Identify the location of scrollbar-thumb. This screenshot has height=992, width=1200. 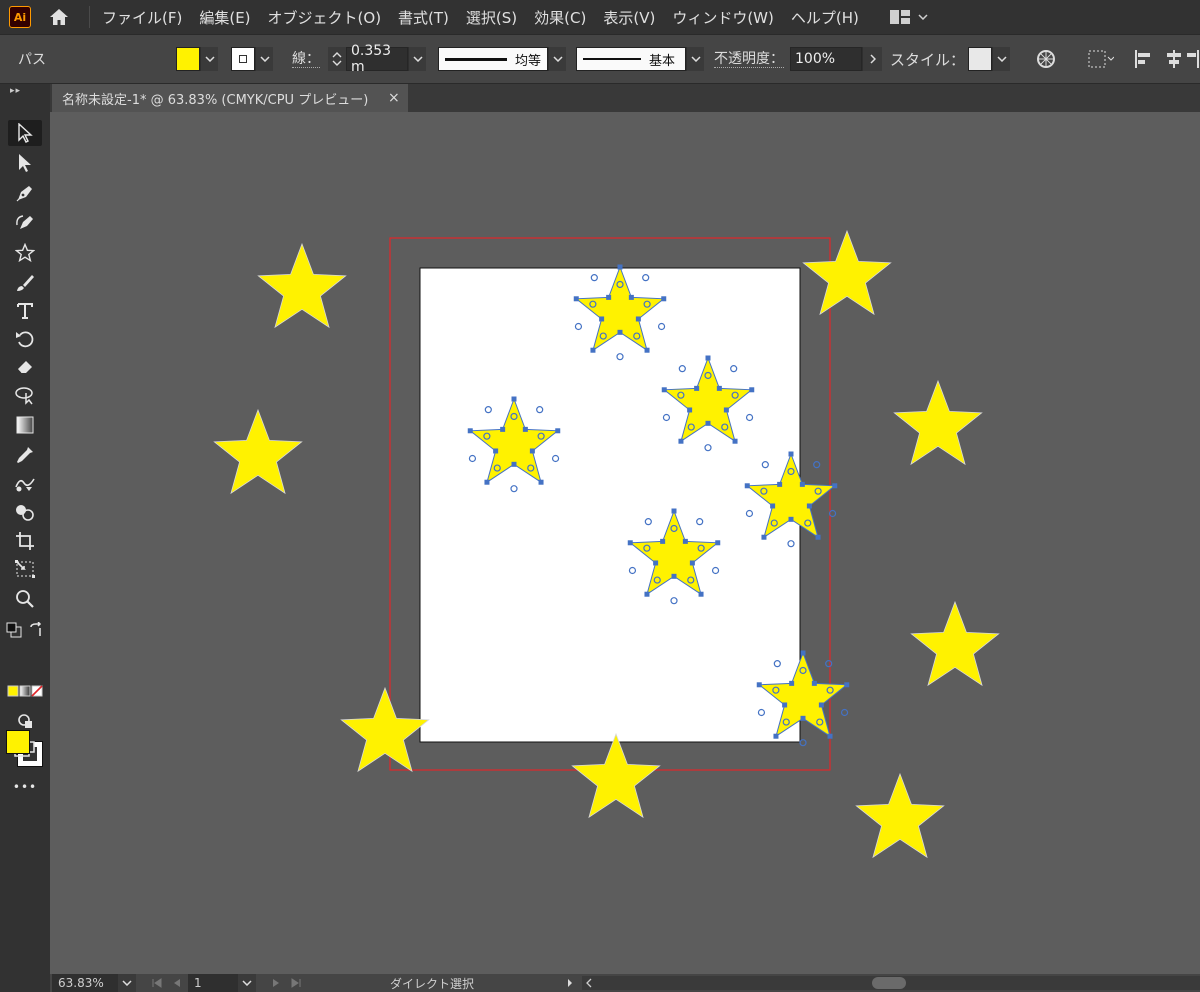
(889, 983).